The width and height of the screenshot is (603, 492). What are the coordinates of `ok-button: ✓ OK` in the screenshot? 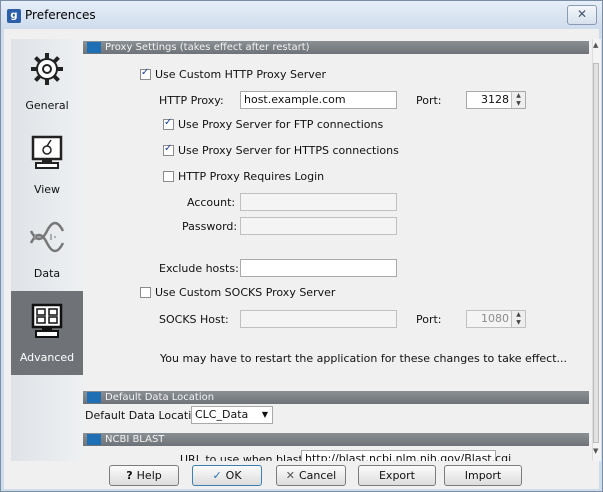 It's located at (227, 475).